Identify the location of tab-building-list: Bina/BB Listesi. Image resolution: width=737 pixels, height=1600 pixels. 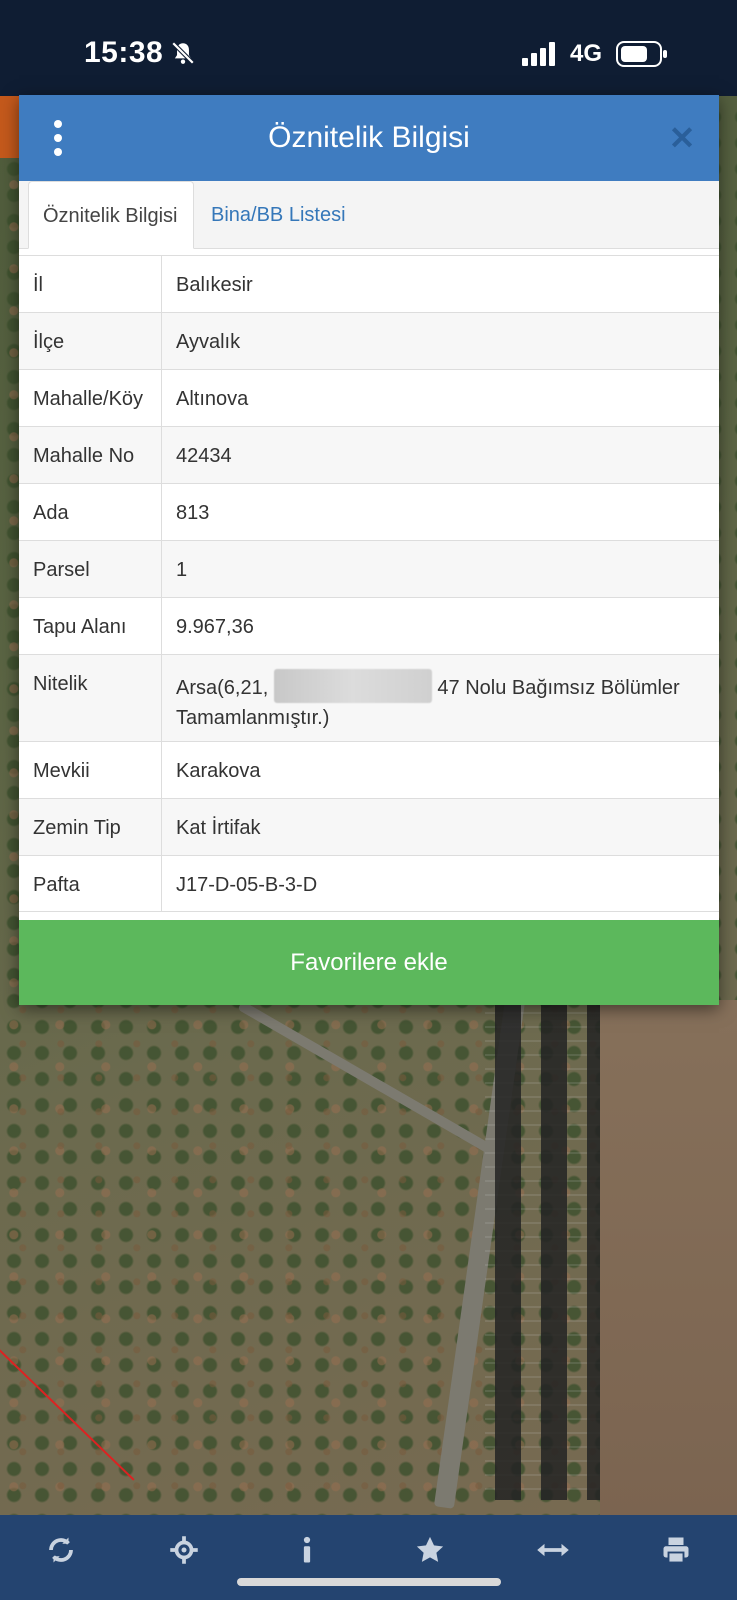
(278, 215).